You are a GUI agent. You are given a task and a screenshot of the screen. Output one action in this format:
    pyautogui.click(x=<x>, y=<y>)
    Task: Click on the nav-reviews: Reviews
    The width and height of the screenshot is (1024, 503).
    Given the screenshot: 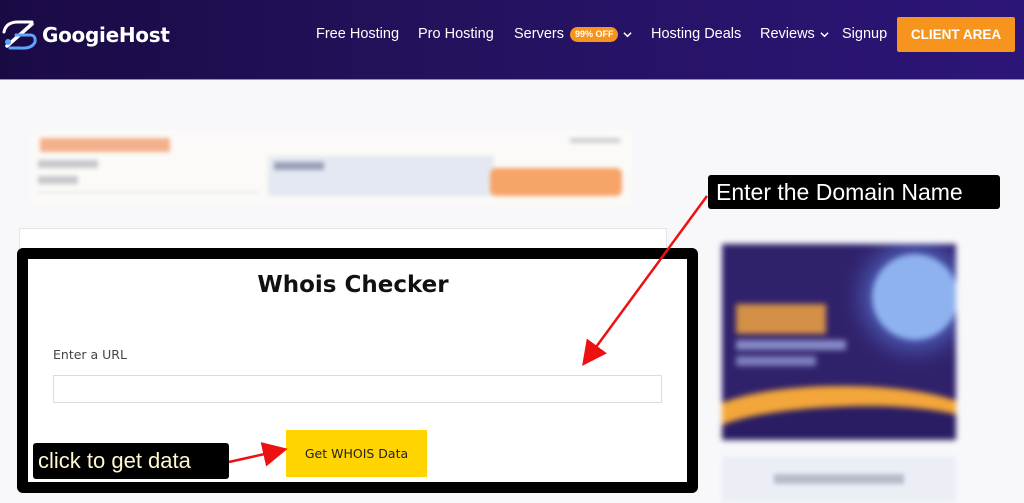 What is the action you would take?
    pyautogui.click(x=794, y=34)
    